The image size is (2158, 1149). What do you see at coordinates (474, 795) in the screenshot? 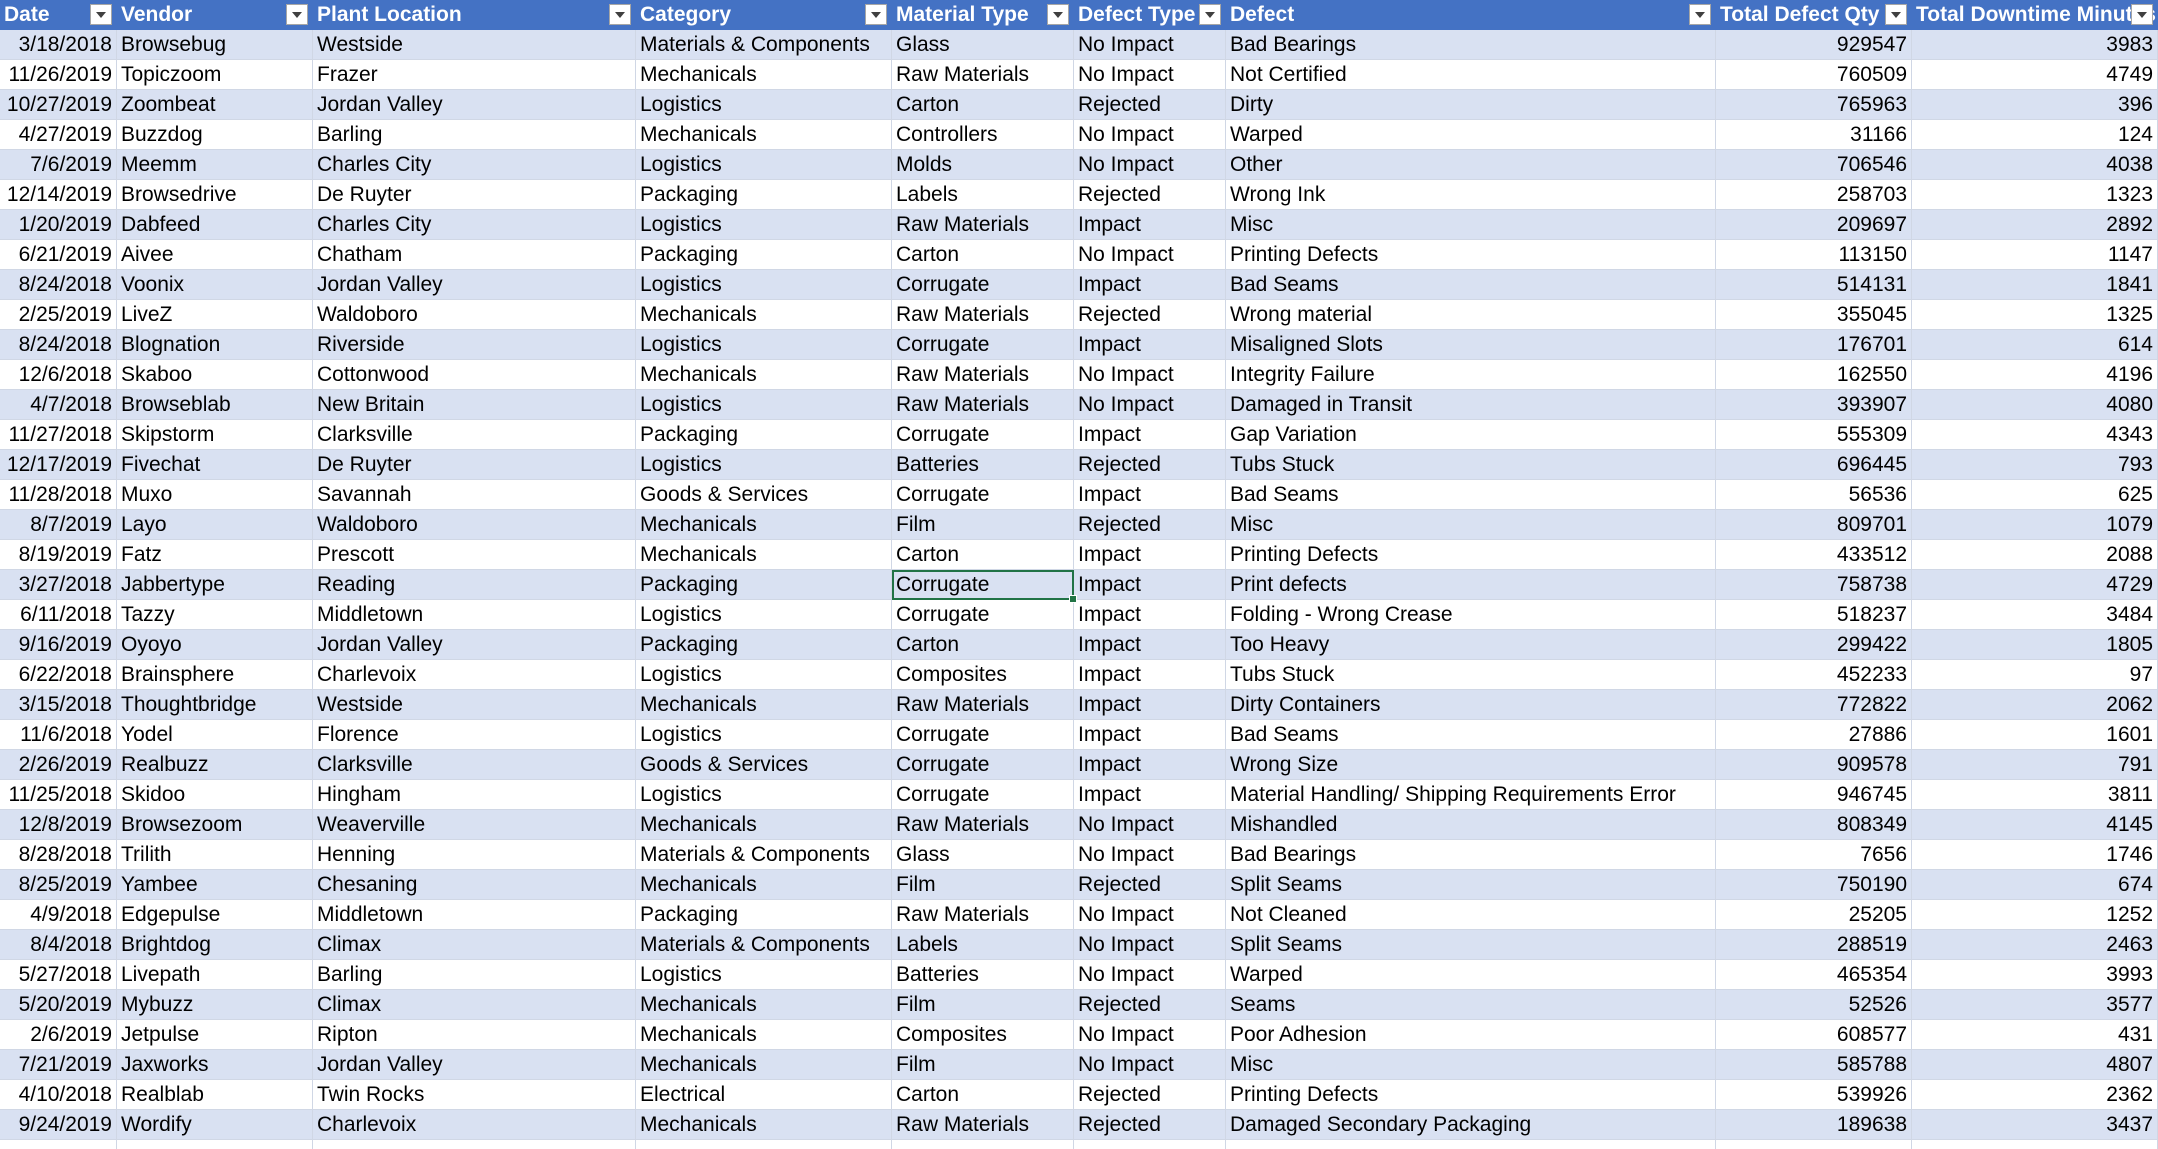
I see `cell-plant-location: Hingham` at bounding box center [474, 795].